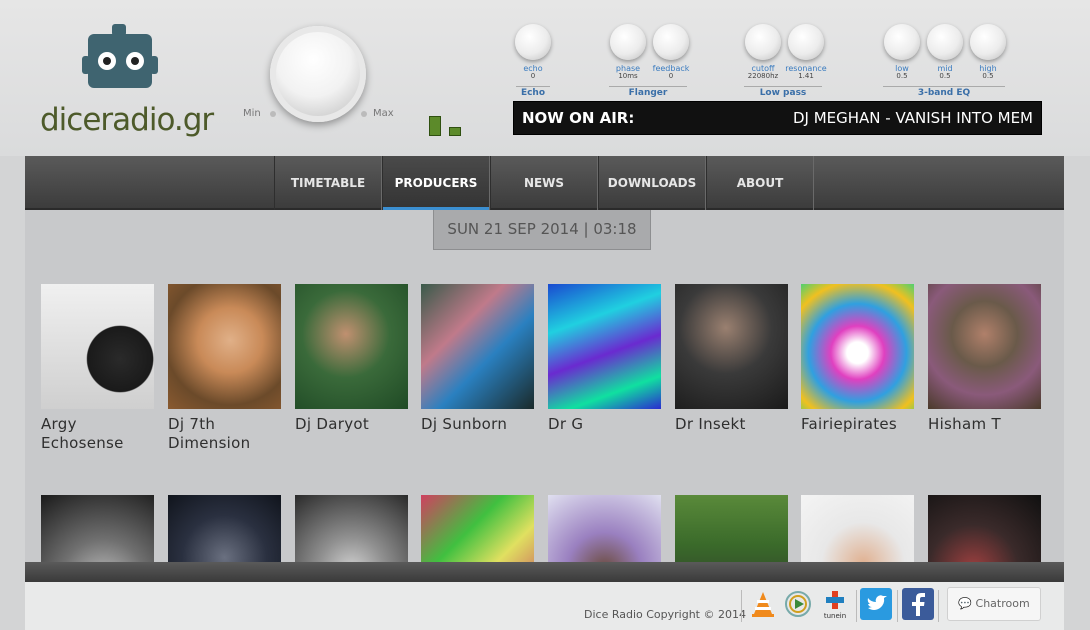 This screenshot has height=630, width=1090. I want to click on tunein-icon: tunein, so click(835, 604).